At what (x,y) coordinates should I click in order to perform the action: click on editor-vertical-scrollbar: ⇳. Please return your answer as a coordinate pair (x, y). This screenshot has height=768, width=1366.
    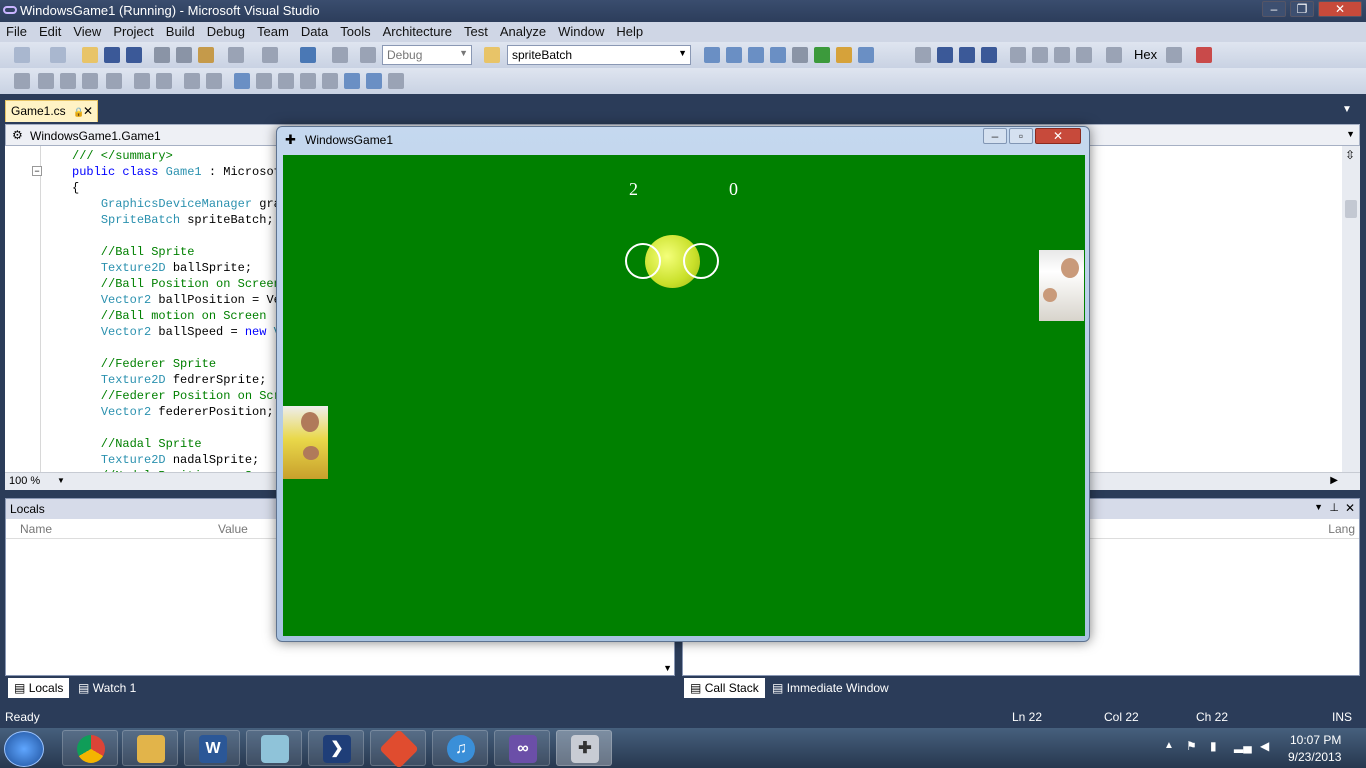
    Looking at the image, I should click on (1351, 309).